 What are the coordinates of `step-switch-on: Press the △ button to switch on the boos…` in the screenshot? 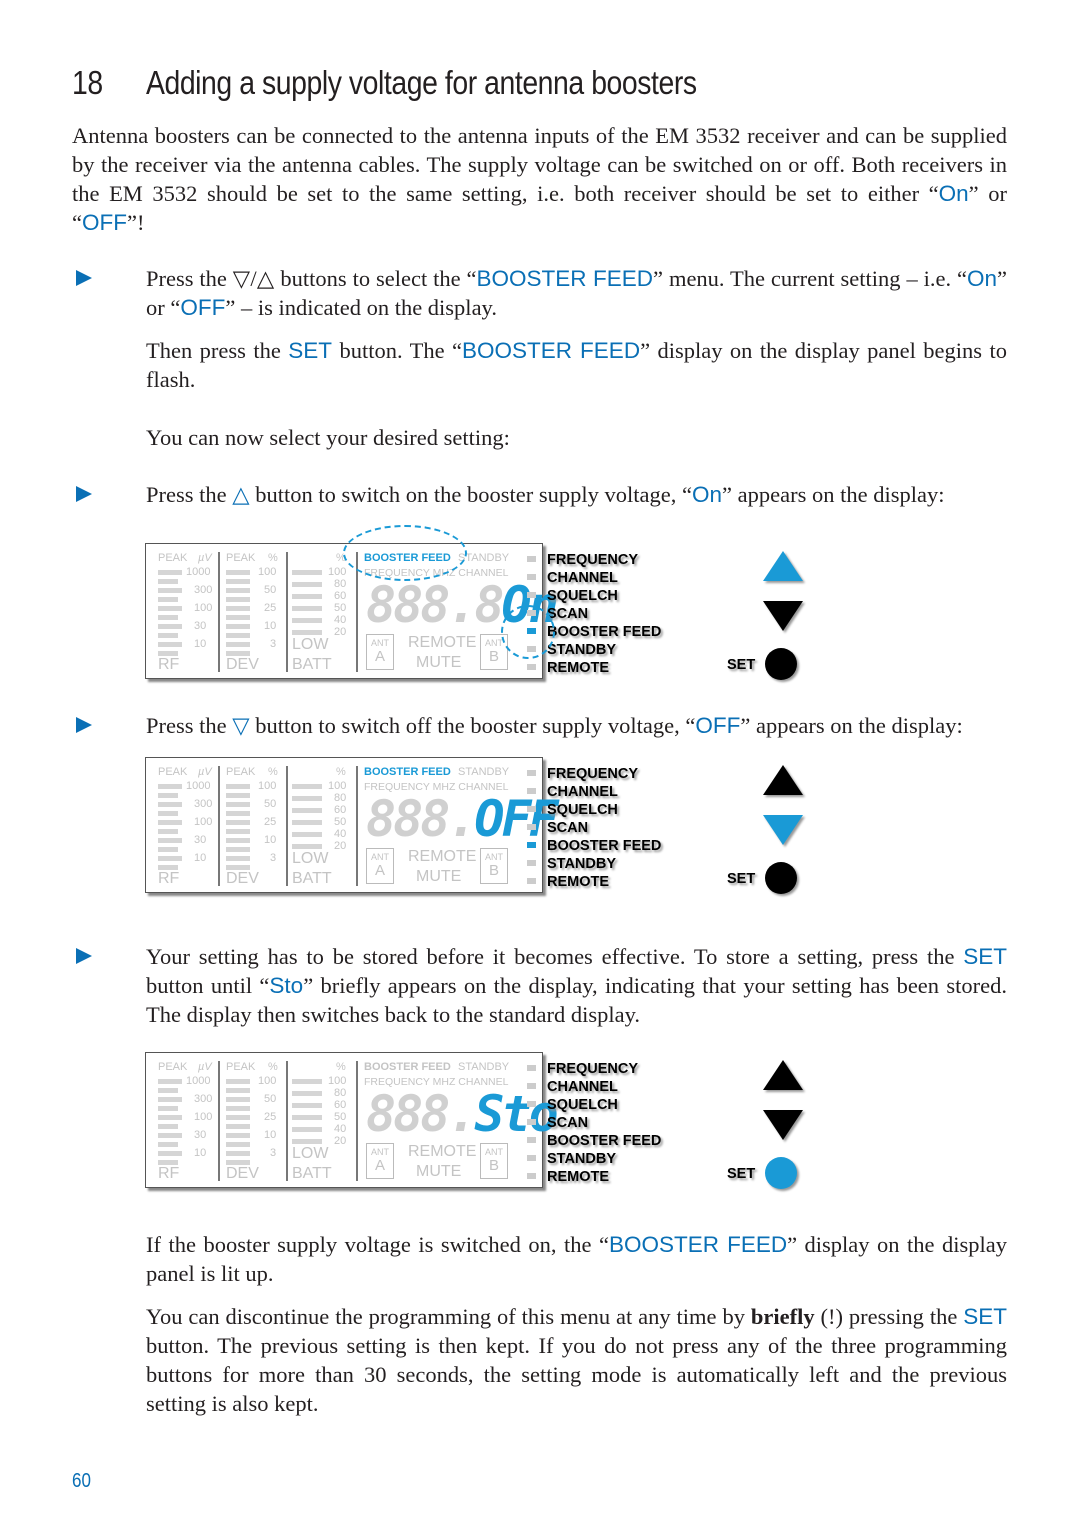 It's located at (545, 494).